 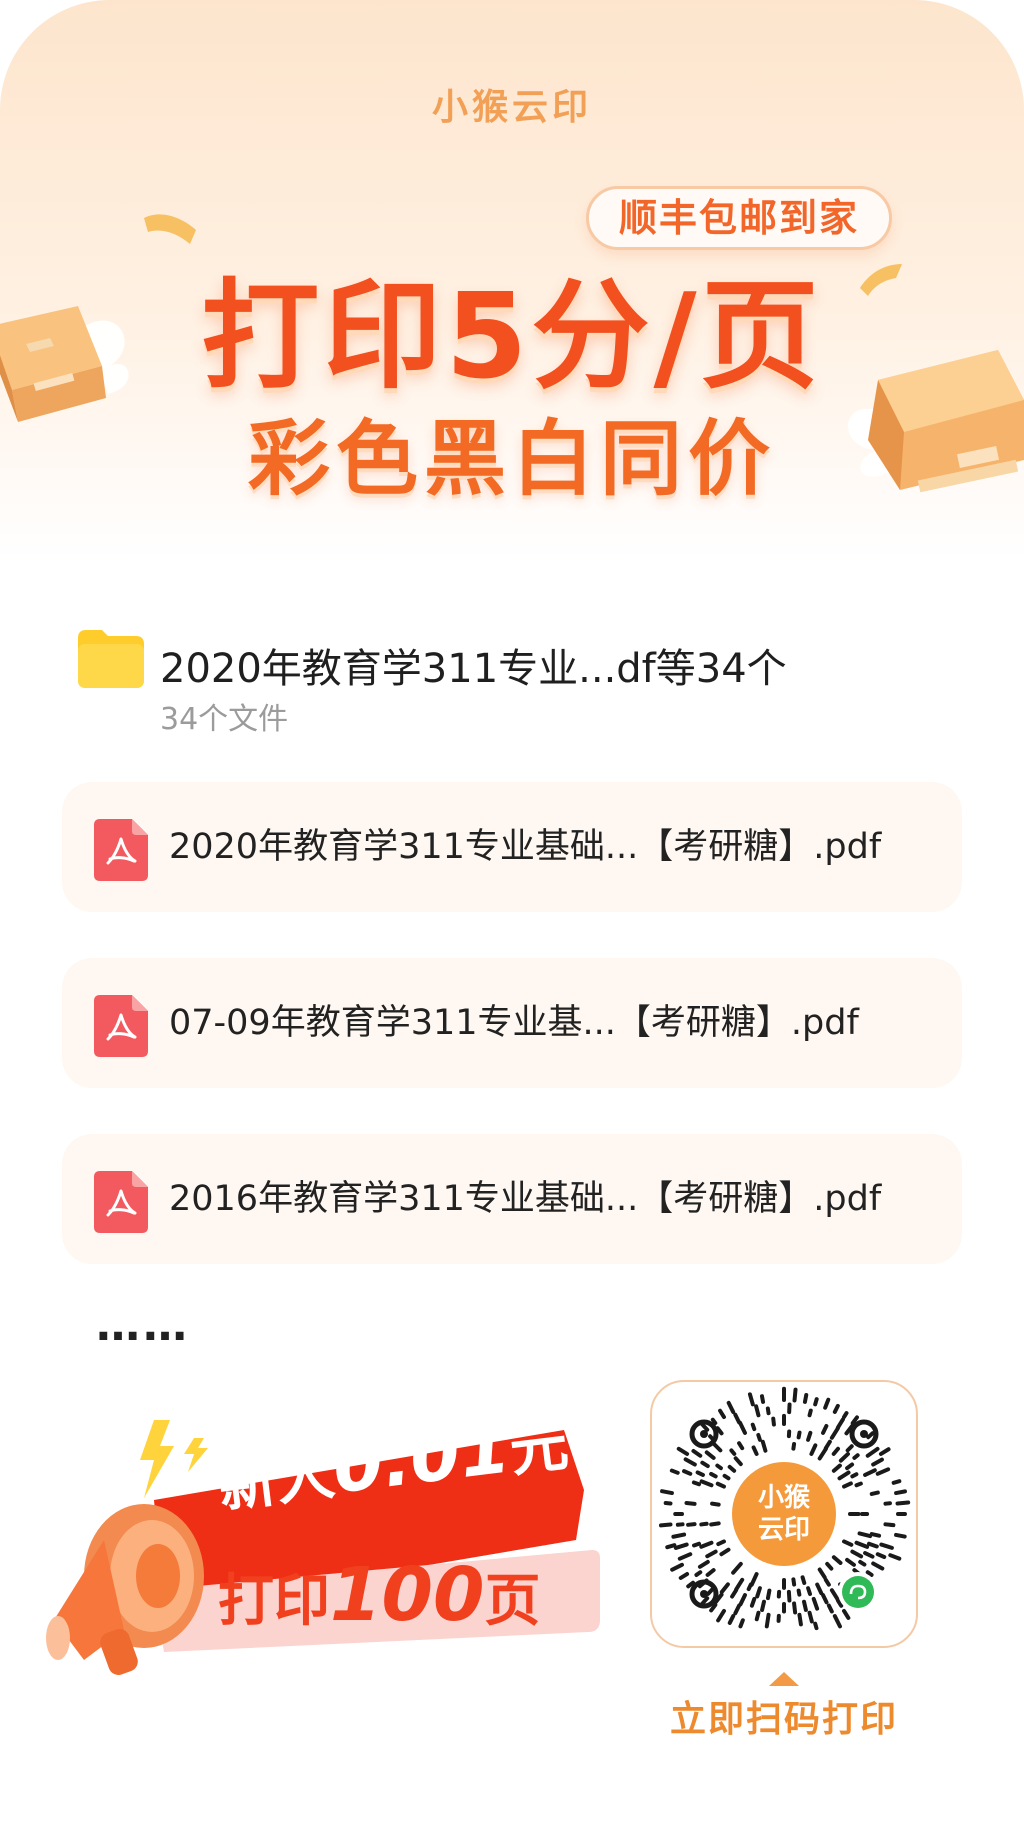 I want to click on qr-center-label-top: 小猴, so click(x=784, y=1497).